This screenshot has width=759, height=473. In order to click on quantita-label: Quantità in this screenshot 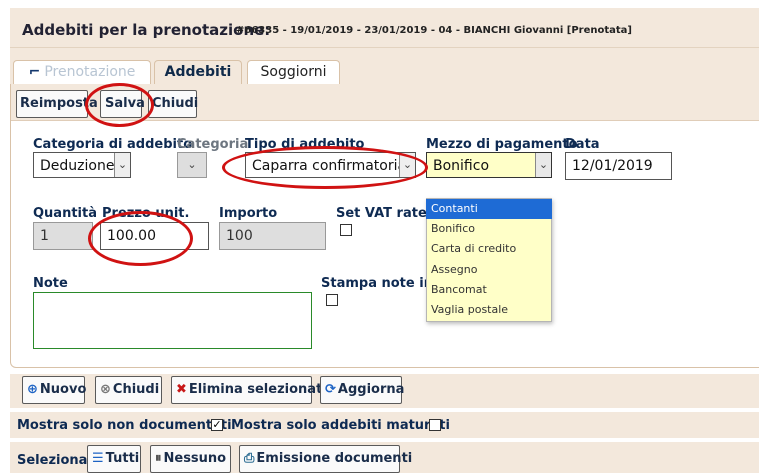, I will do `click(65, 213)`.